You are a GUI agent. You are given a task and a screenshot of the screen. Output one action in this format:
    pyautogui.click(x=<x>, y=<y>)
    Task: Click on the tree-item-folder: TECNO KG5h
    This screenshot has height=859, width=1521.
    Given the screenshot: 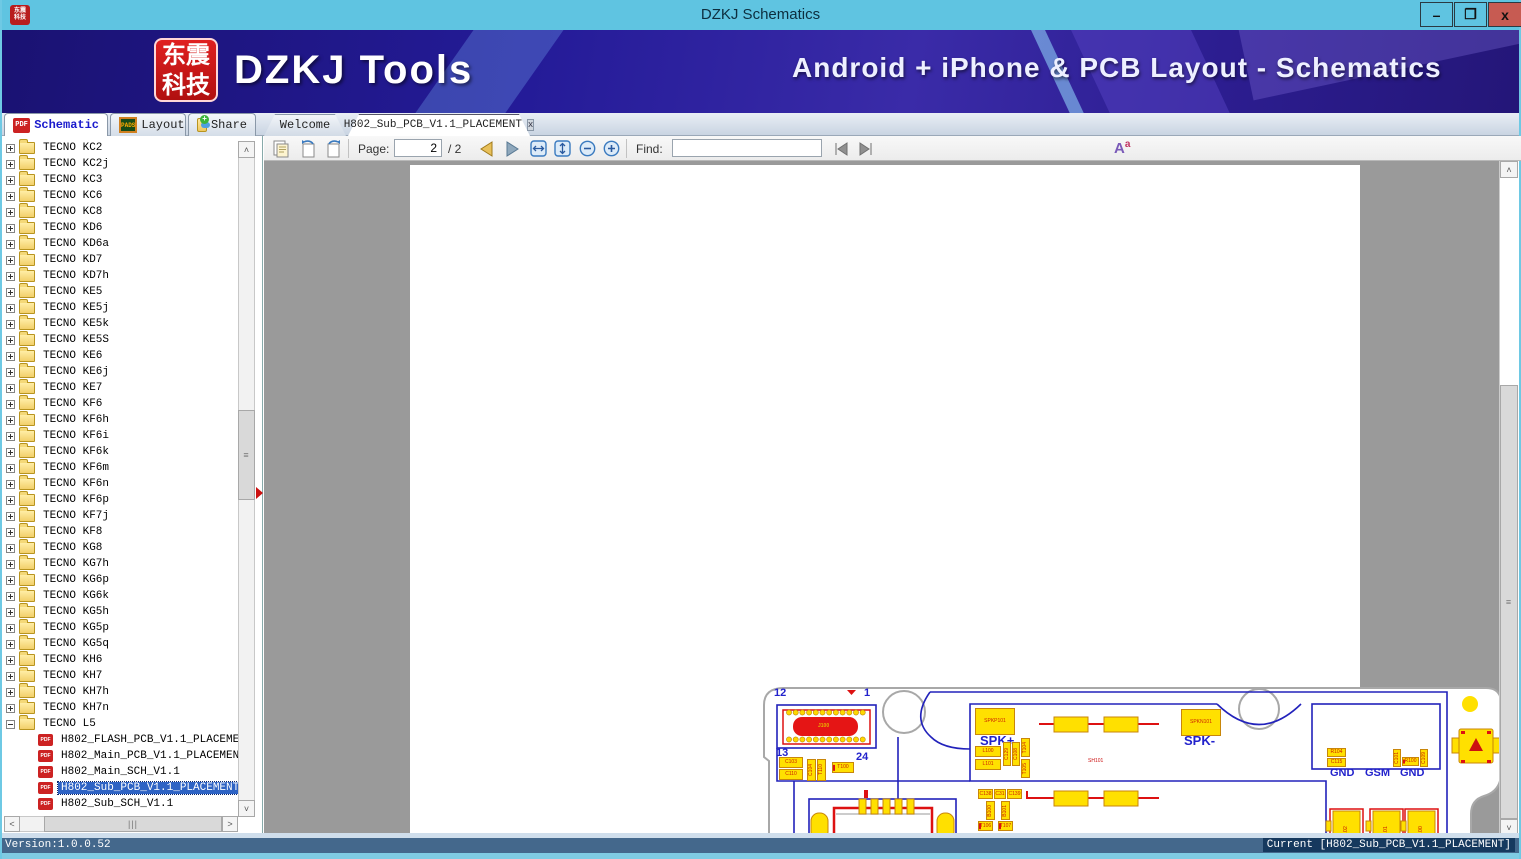 What is the action you would take?
    pyautogui.click(x=120, y=611)
    